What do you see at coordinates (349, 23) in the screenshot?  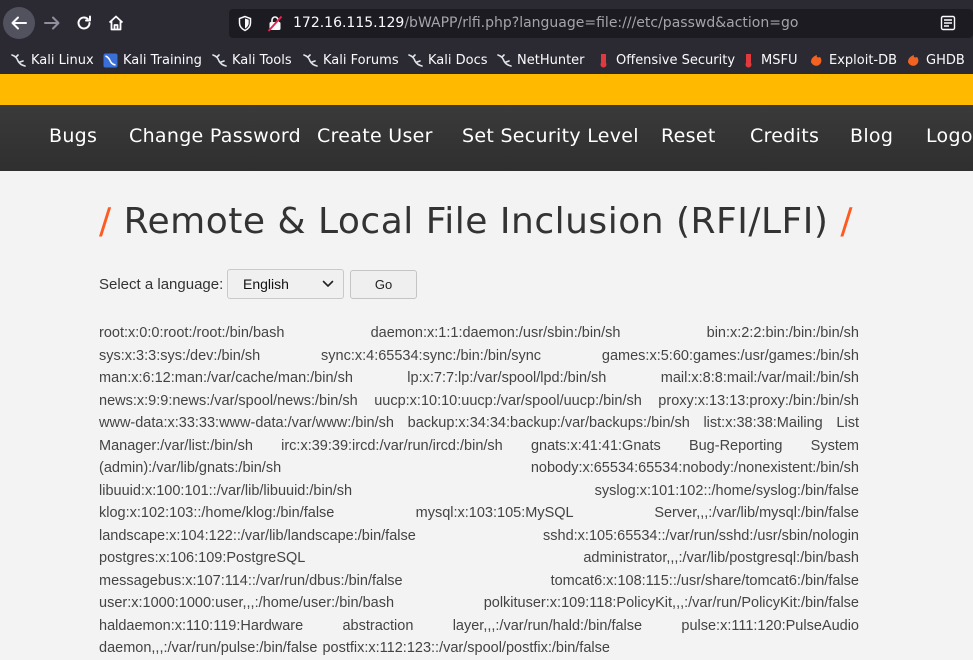 I see `url-host: 172.16.115.129` at bounding box center [349, 23].